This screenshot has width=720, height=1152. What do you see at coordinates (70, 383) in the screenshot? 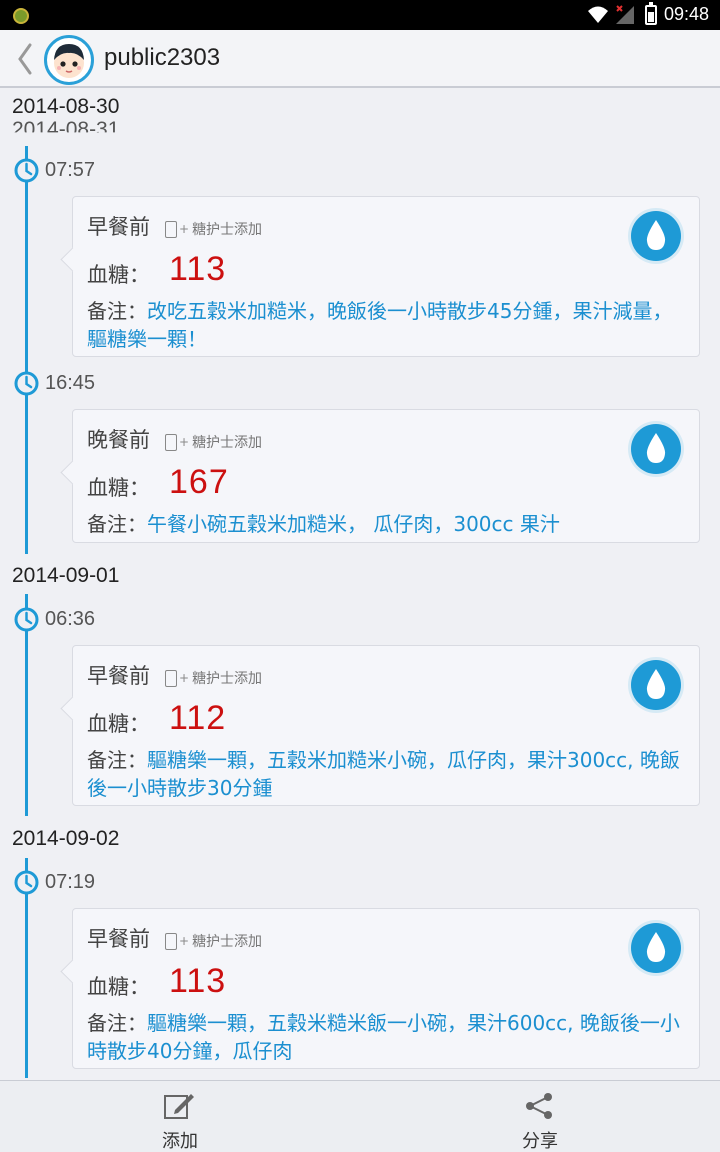
I see `entry-time: 16:45` at bounding box center [70, 383].